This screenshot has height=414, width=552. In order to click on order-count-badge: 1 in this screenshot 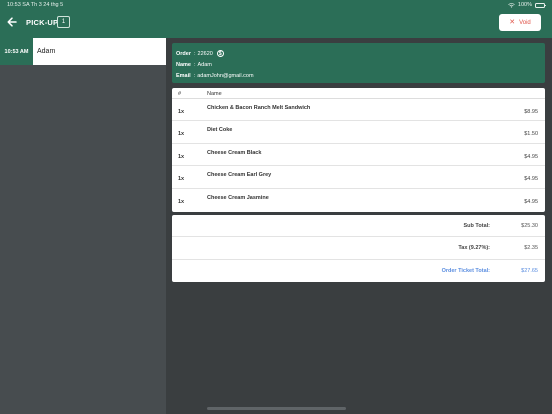, I will do `click(63, 22)`.